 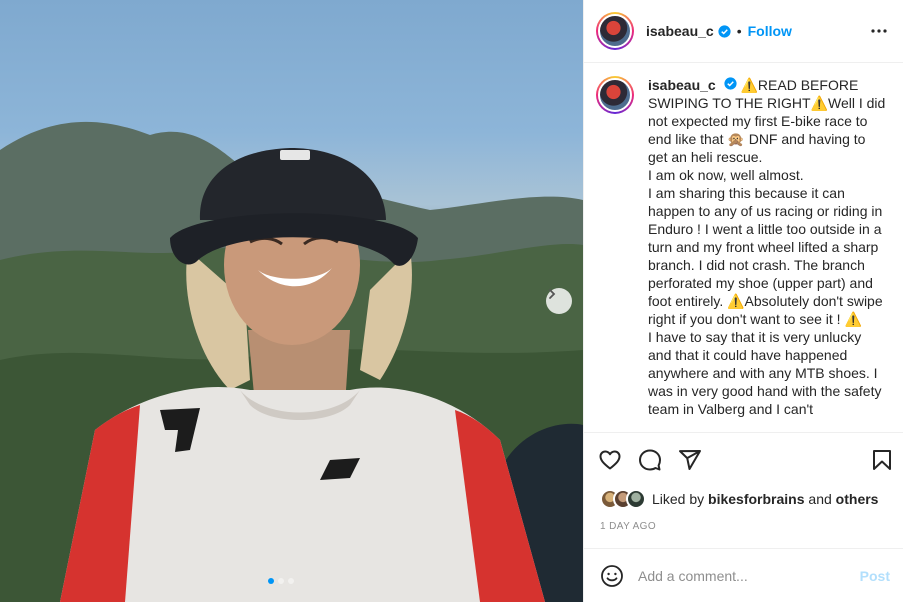 What do you see at coordinates (636, 499) in the screenshot?
I see `liker-avatar` at bounding box center [636, 499].